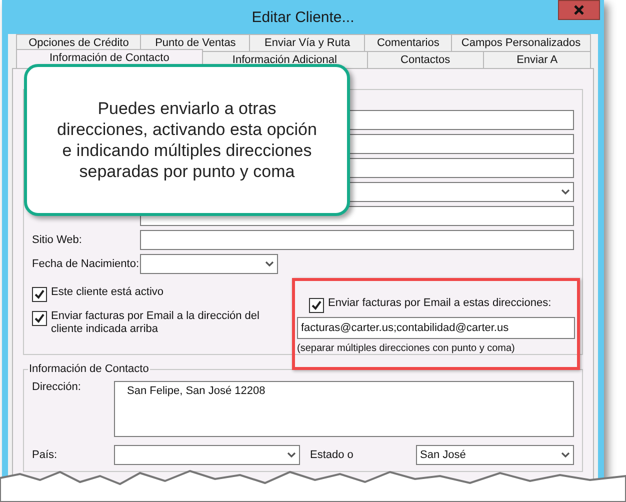 The height and width of the screenshot is (502, 626). I want to click on date-field, so click(209, 264).